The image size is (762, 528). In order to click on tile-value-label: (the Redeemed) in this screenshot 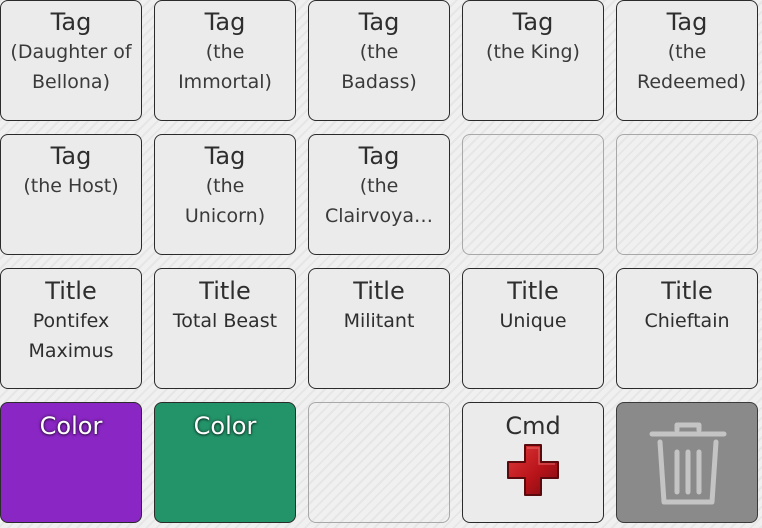, I will do `click(692, 67)`.